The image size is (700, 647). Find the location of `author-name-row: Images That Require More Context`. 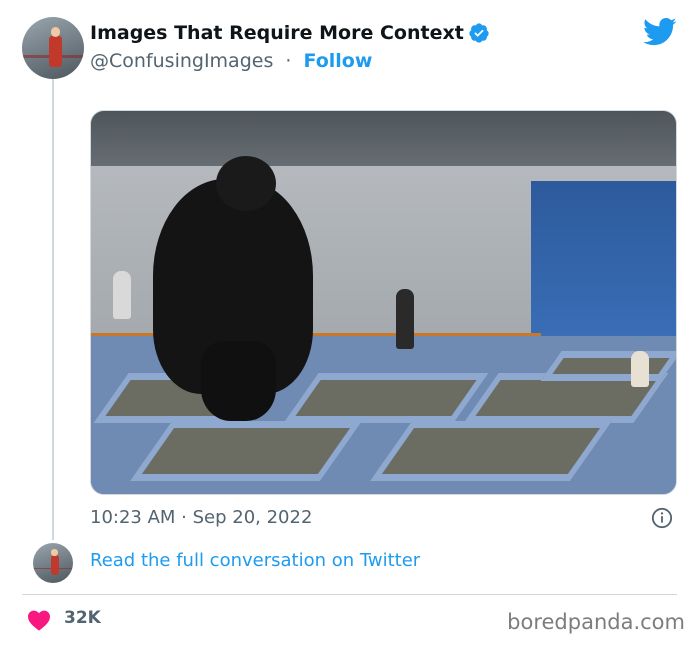

author-name-row: Images That Require More Context is located at coordinates (290, 33).